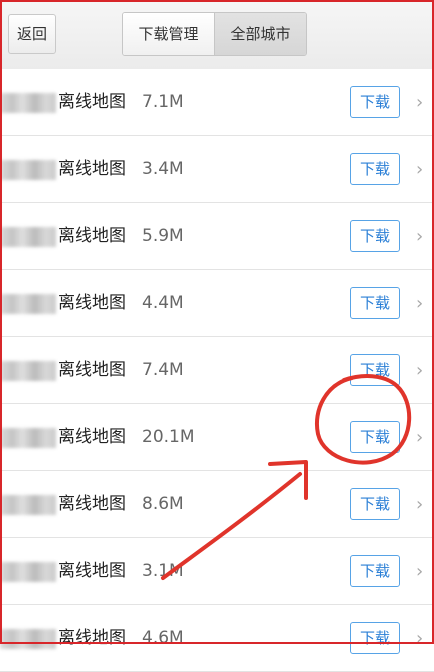 Image resolution: width=434 pixels, height=672 pixels. Describe the element at coordinates (217, 638) in the screenshot. I see `list-item: 离线地图 4.6M 下载 ›` at that location.